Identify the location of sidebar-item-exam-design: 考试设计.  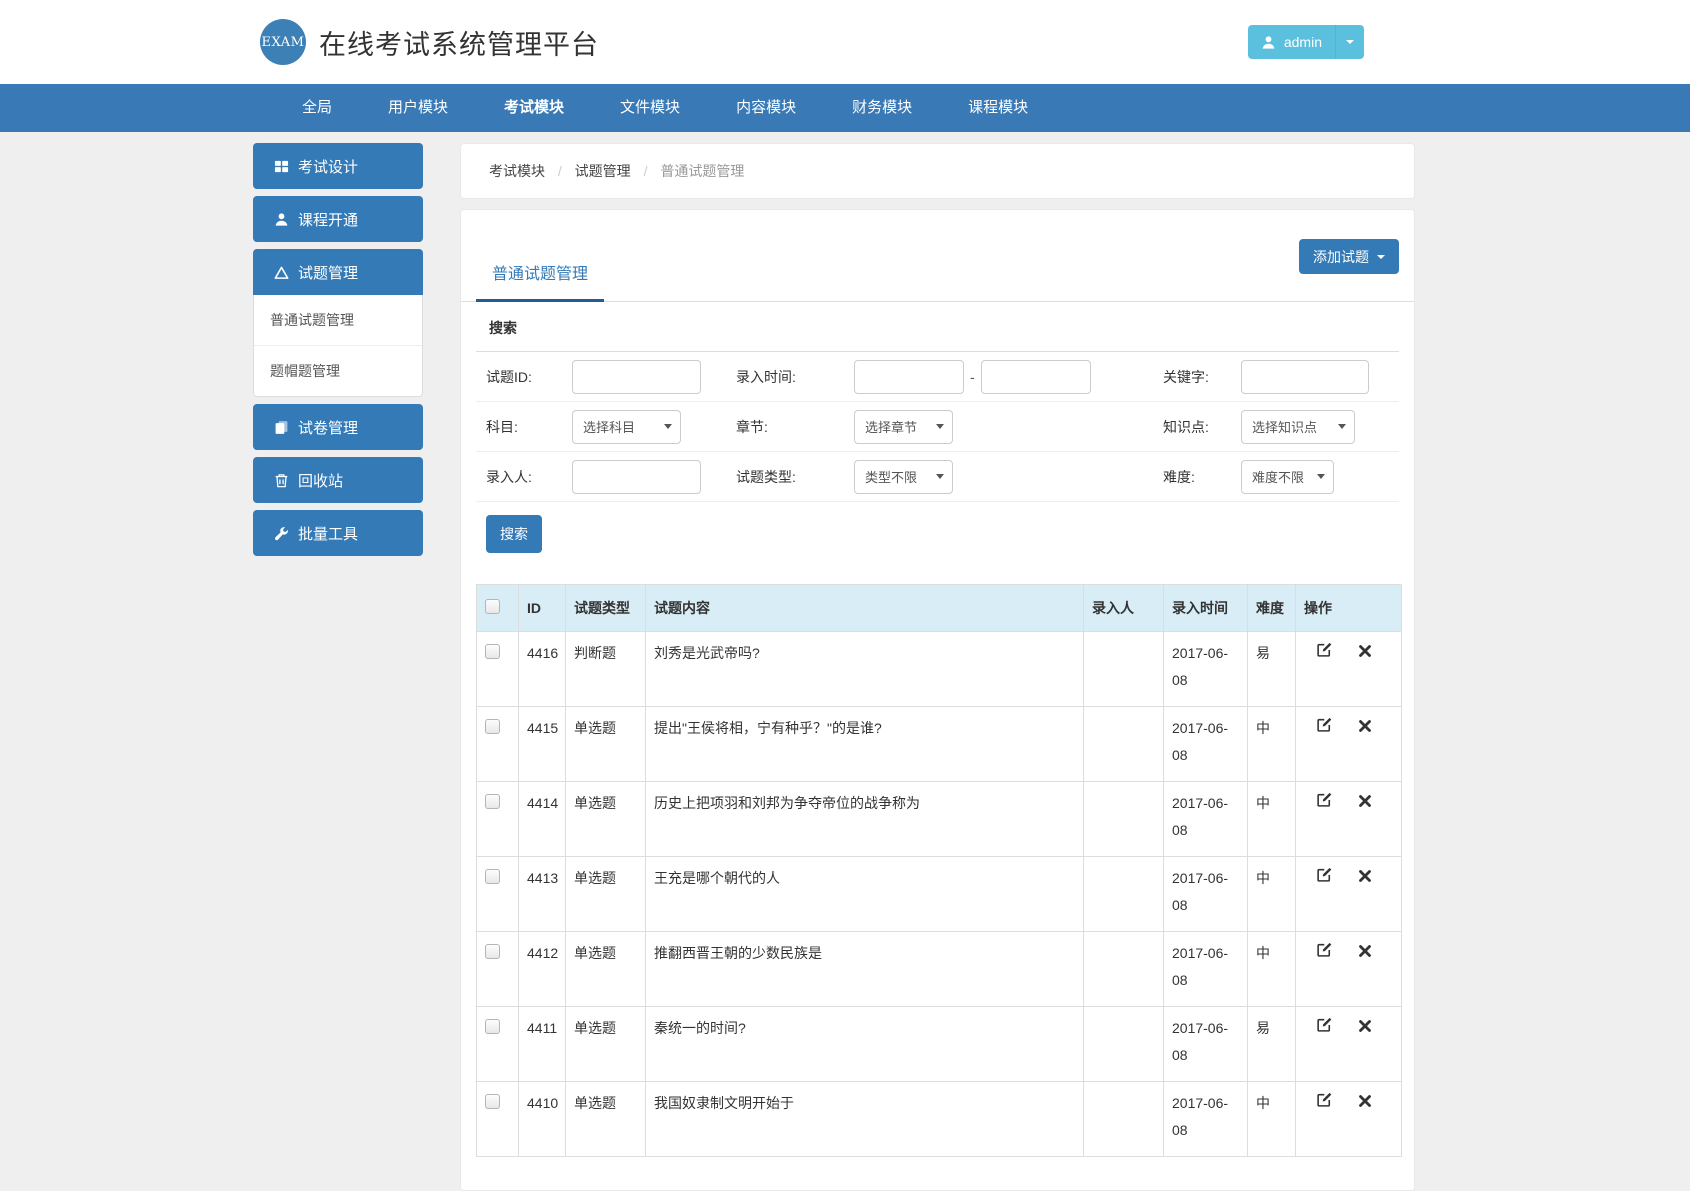
(338, 166).